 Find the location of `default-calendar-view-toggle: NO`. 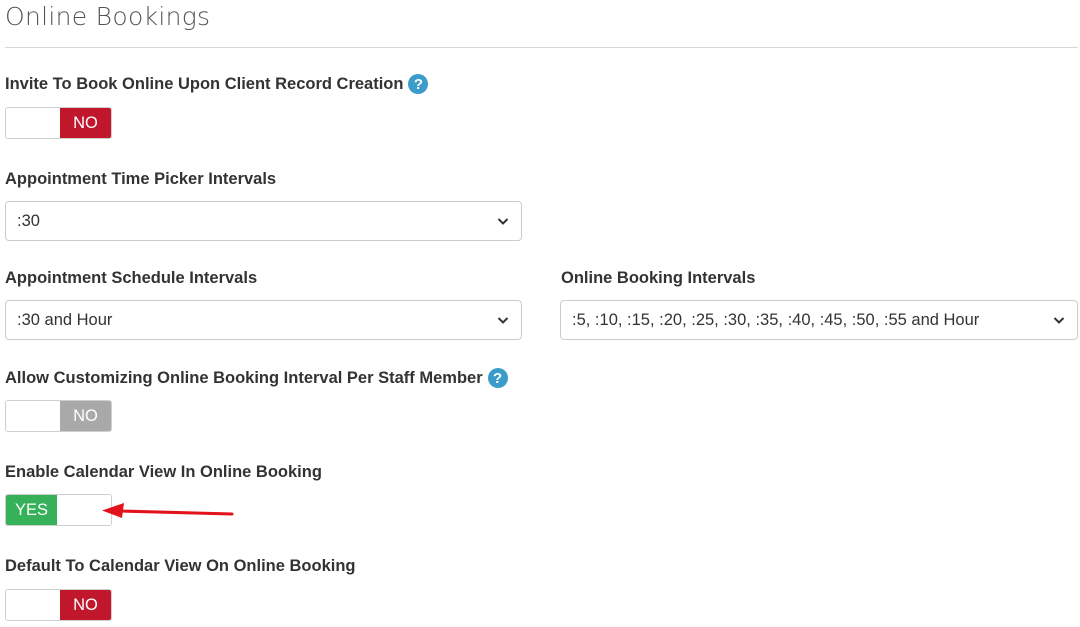

default-calendar-view-toggle: NO is located at coordinates (58, 605).